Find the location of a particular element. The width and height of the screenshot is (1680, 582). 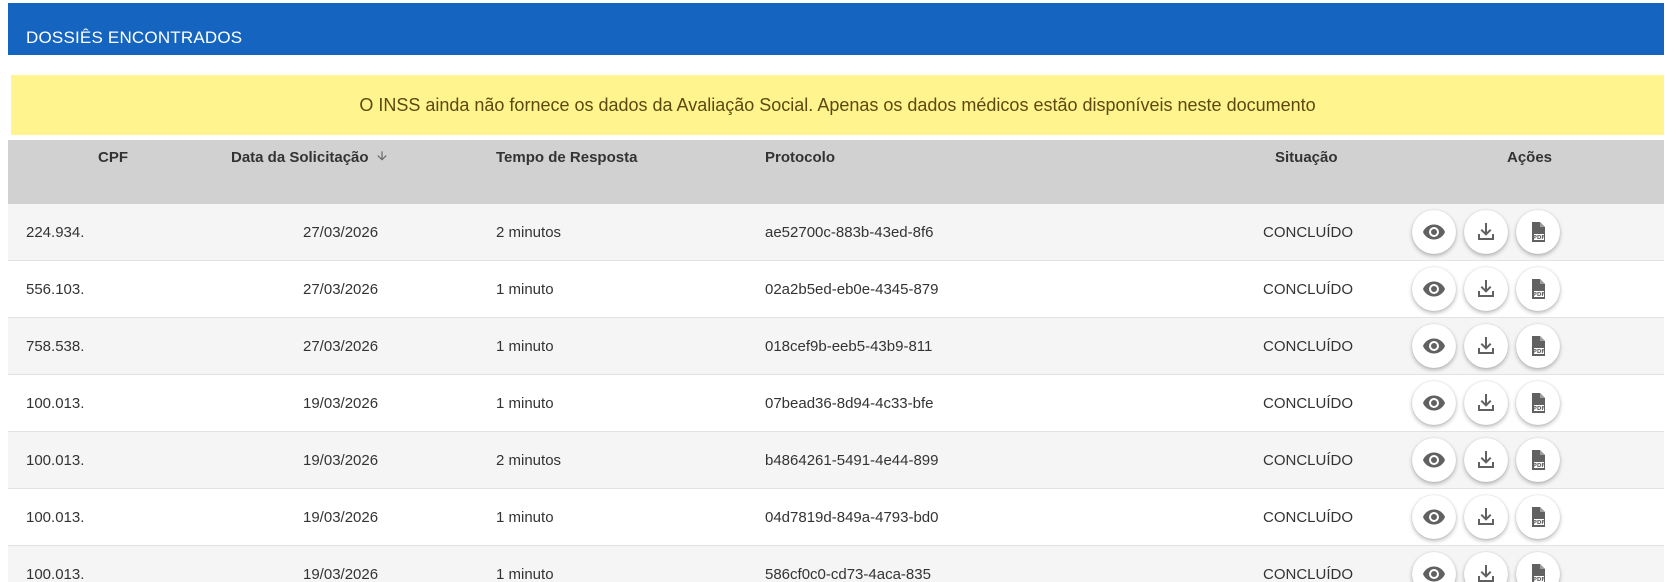

header-situacao: Situação is located at coordinates (1306, 157).